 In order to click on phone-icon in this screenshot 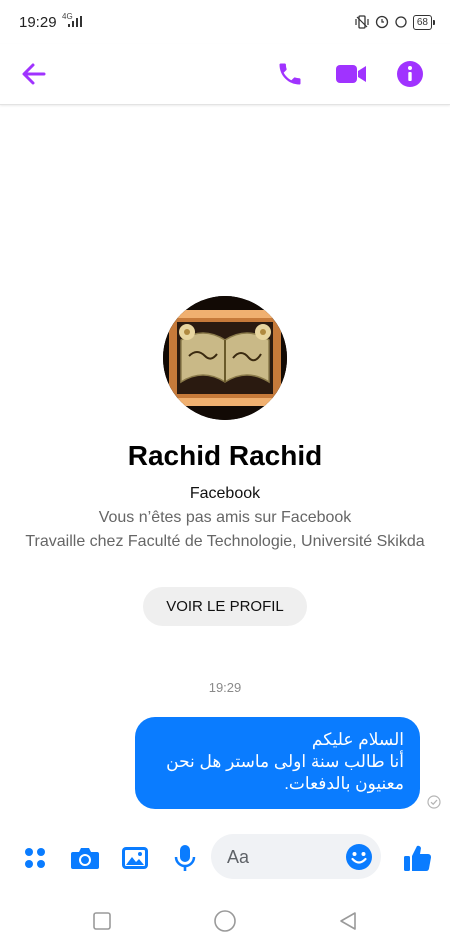, I will do `click(290, 74)`.